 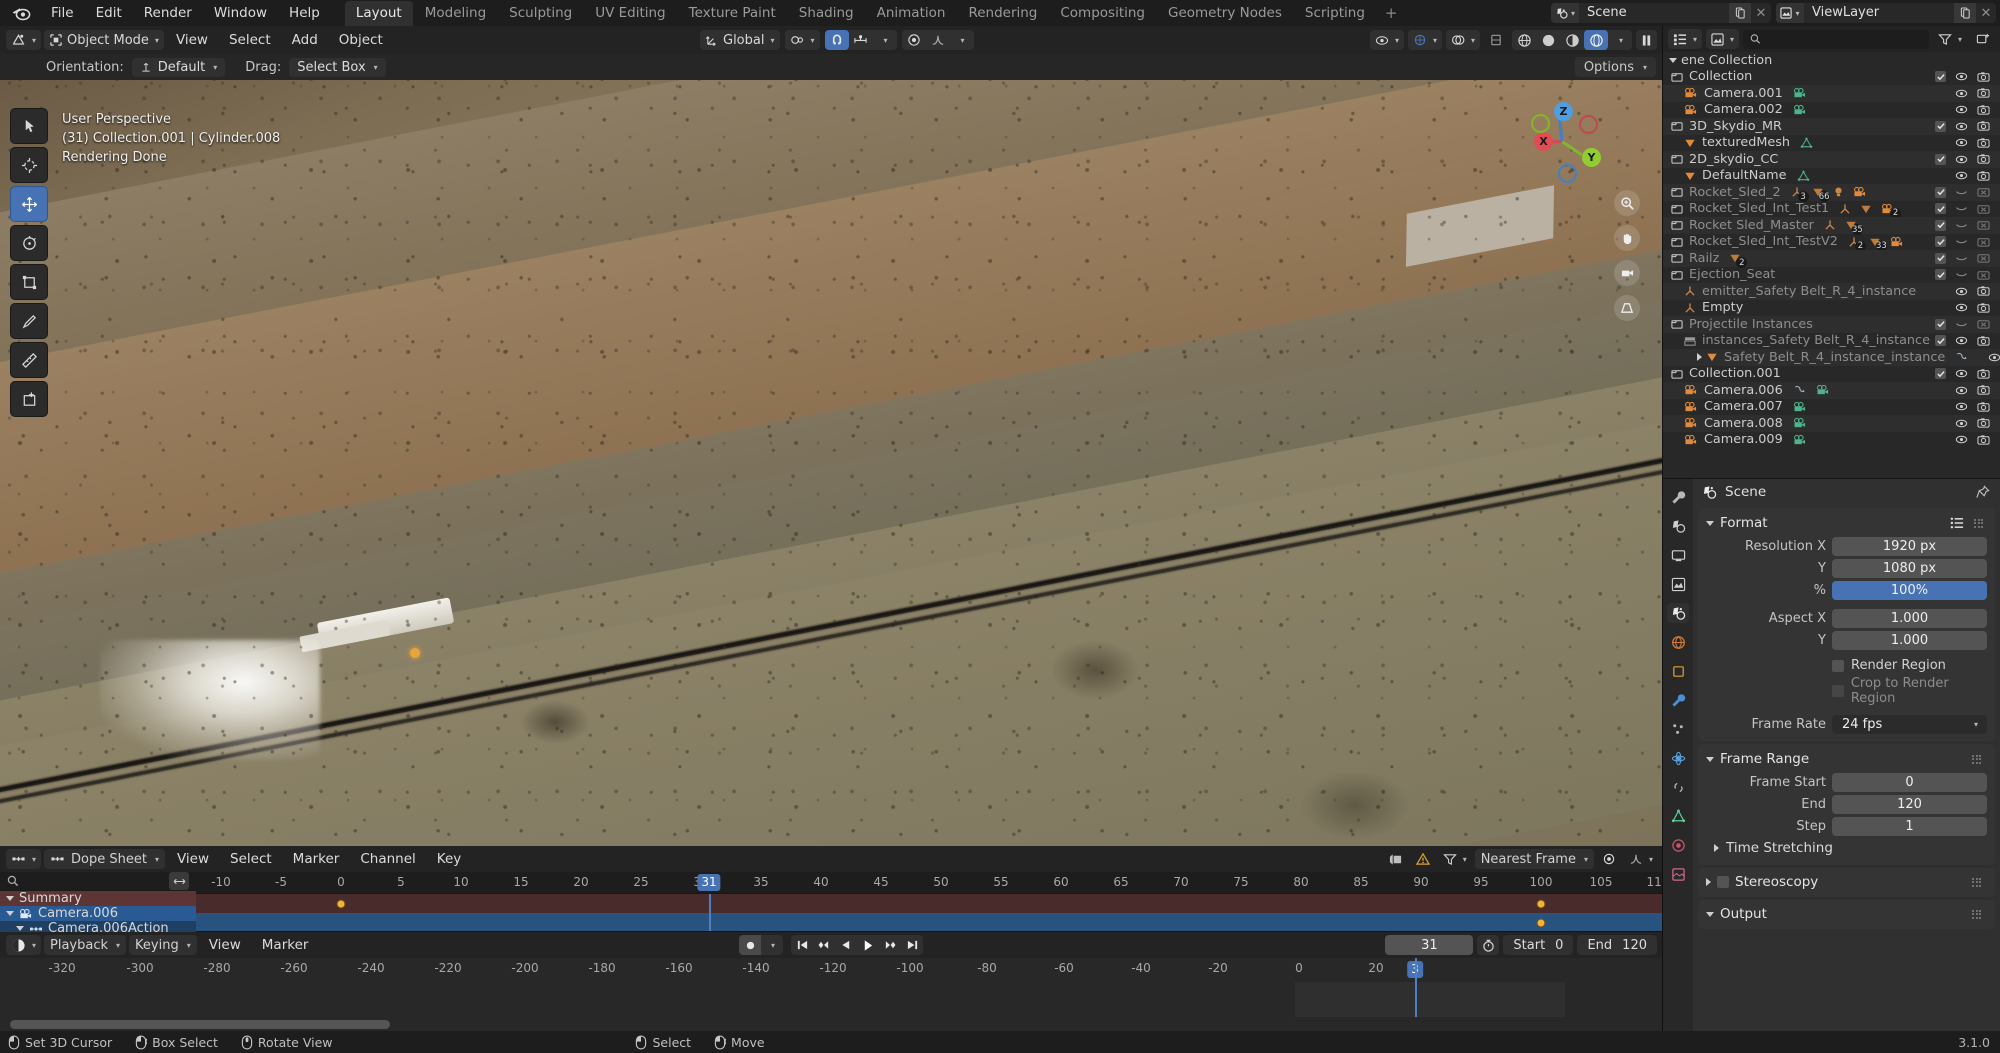 I want to click on camera-view-icon, so click(x=1627, y=273).